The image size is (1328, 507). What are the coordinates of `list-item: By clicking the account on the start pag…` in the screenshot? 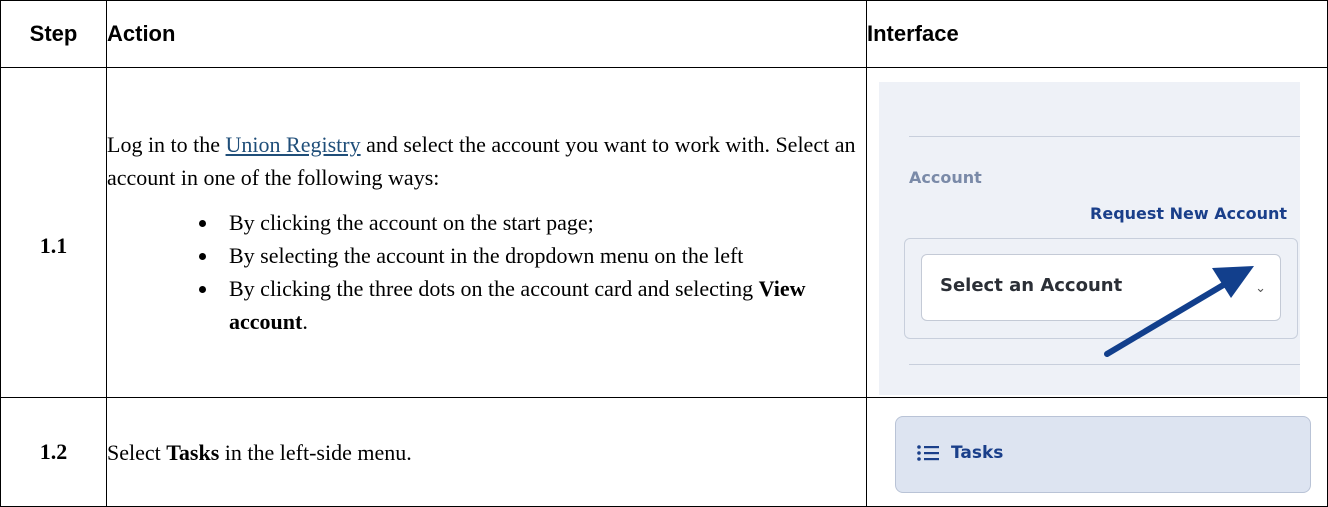 It's located at (542, 222).